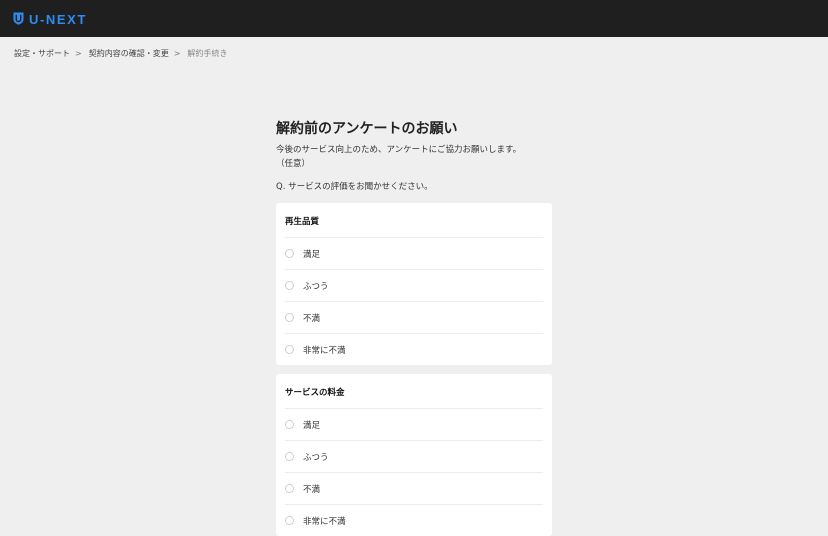 The image size is (828, 536). Describe the element at coordinates (399, 150) in the screenshot. I see `survey-description: 今後のサービス向上のため、アンケートにご協力お願いします。` at that location.